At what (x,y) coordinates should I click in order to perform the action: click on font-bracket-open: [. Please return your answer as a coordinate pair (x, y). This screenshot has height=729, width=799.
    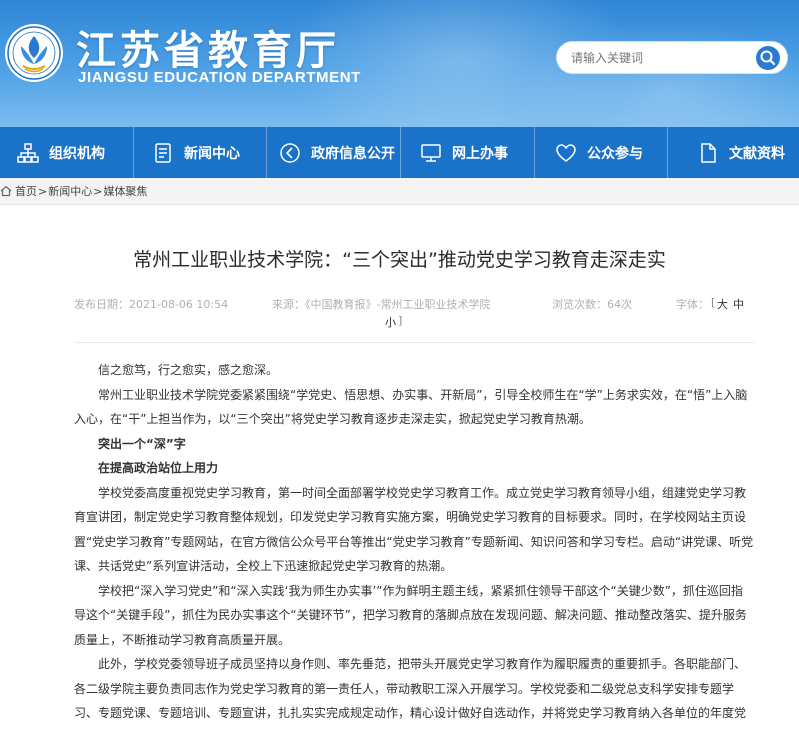
    Looking at the image, I should click on (713, 302).